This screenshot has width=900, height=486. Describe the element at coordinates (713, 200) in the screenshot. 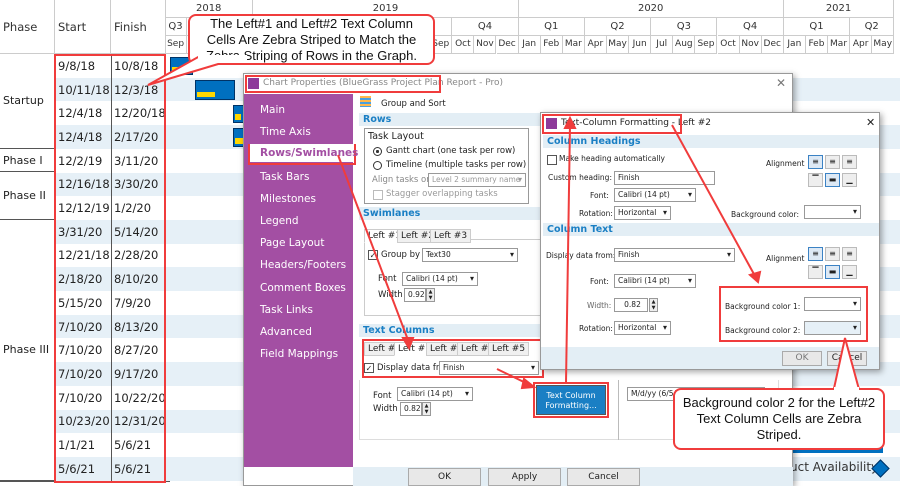

I see `arrow-title-to-bg` at that location.